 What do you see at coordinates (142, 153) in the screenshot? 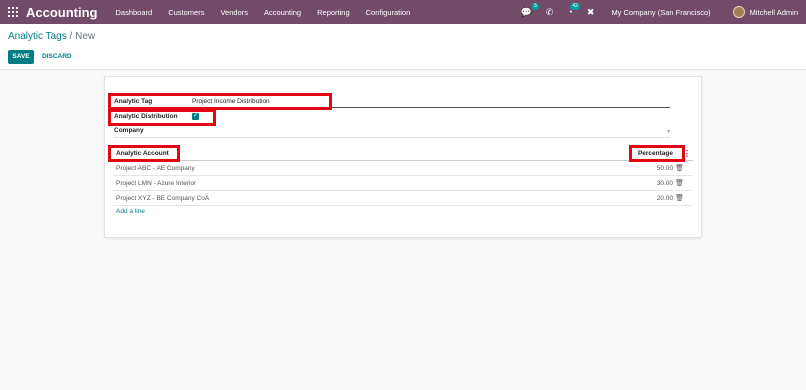
I see `column-analytic-account: Analytic Account` at bounding box center [142, 153].